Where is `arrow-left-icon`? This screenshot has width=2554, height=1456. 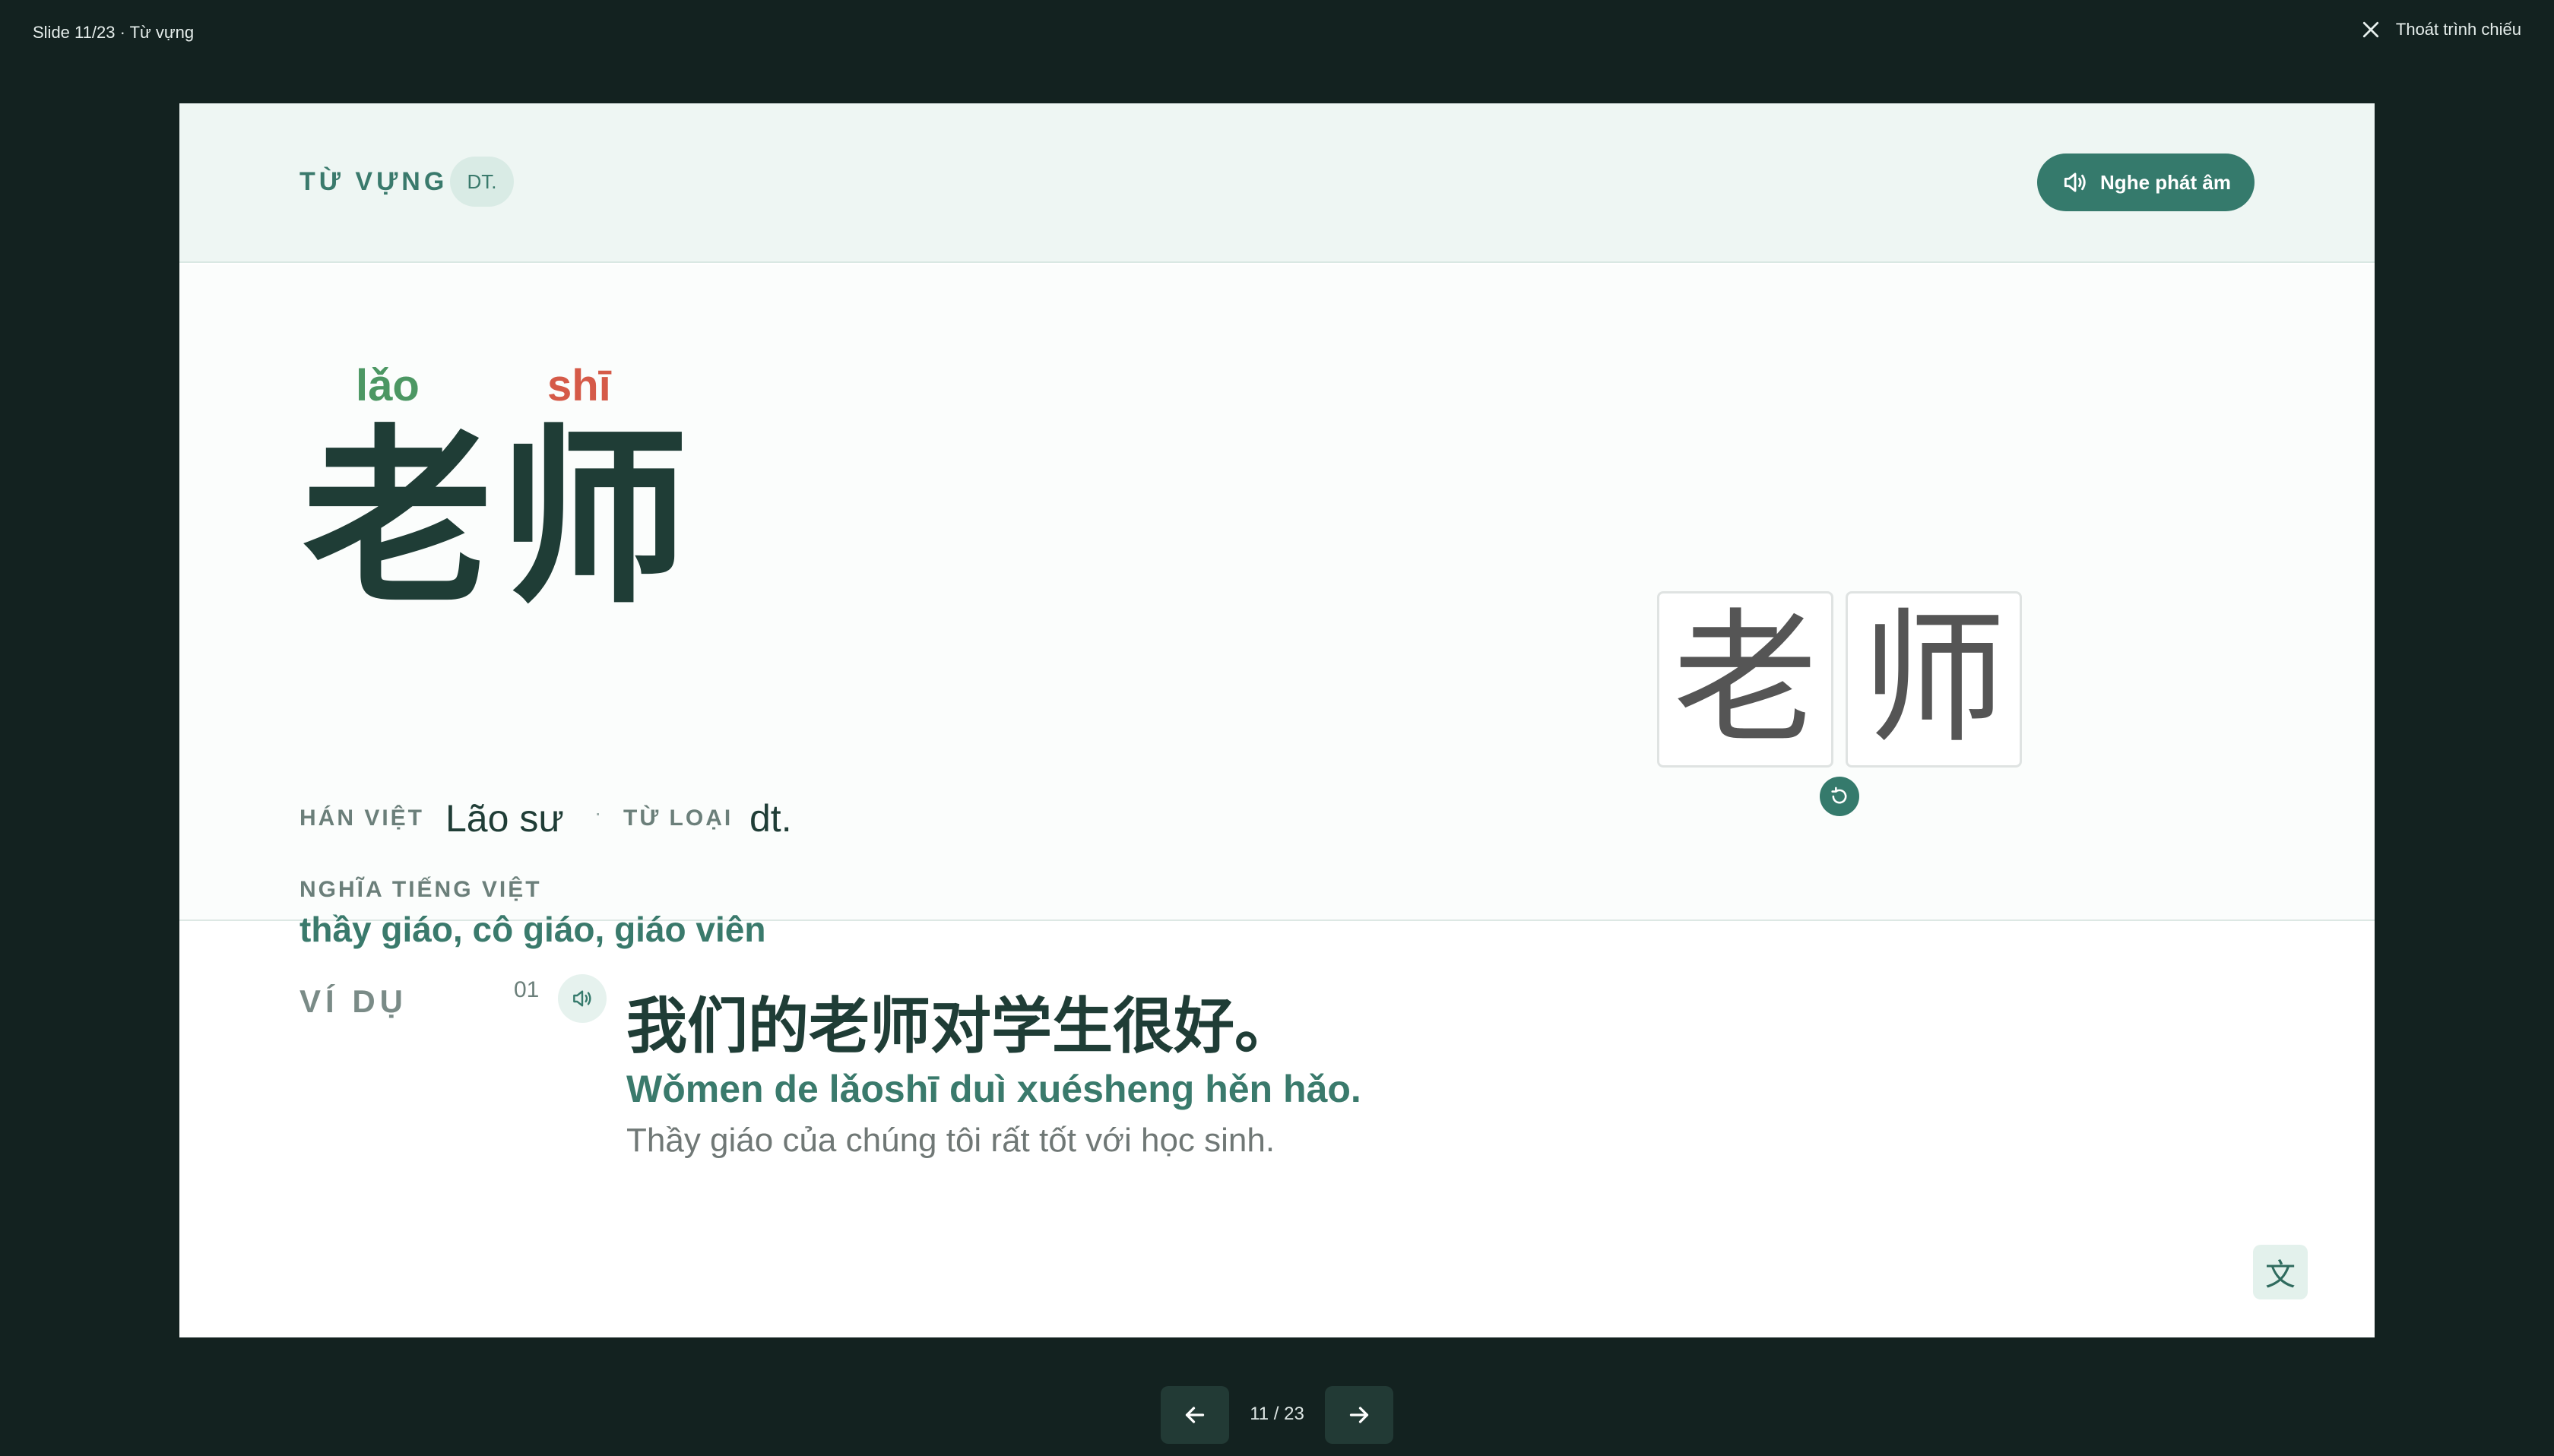
arrow-left-icon is located at coordinates (1195, 1415).